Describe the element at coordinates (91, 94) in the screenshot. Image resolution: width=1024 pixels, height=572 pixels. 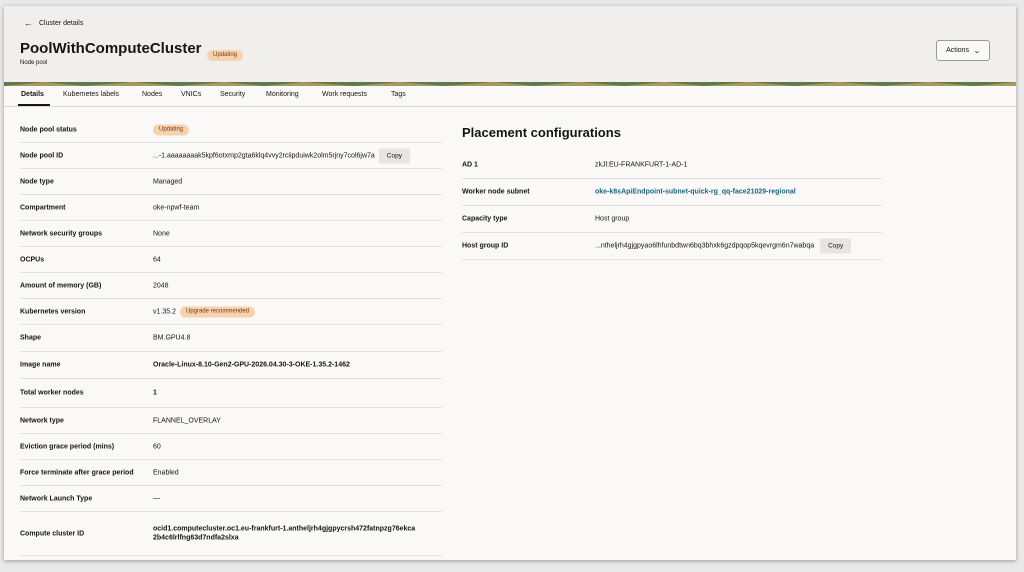
I see `tab-kubernetes-labels: Kubernetes labels` at that location.